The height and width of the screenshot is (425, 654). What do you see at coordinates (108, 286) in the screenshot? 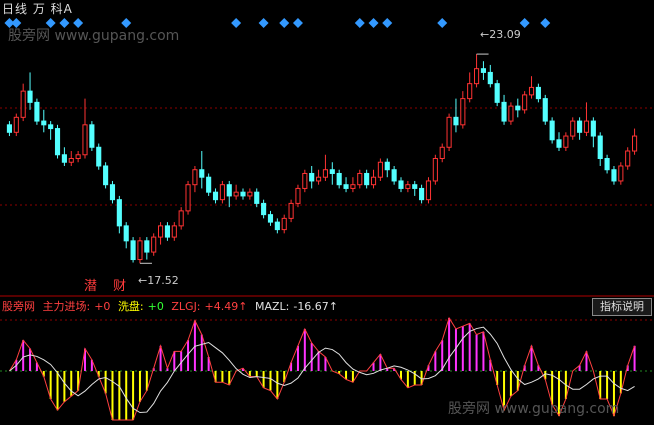
I see `stamp-label: 潜 财` at bounding box center [108, 286].